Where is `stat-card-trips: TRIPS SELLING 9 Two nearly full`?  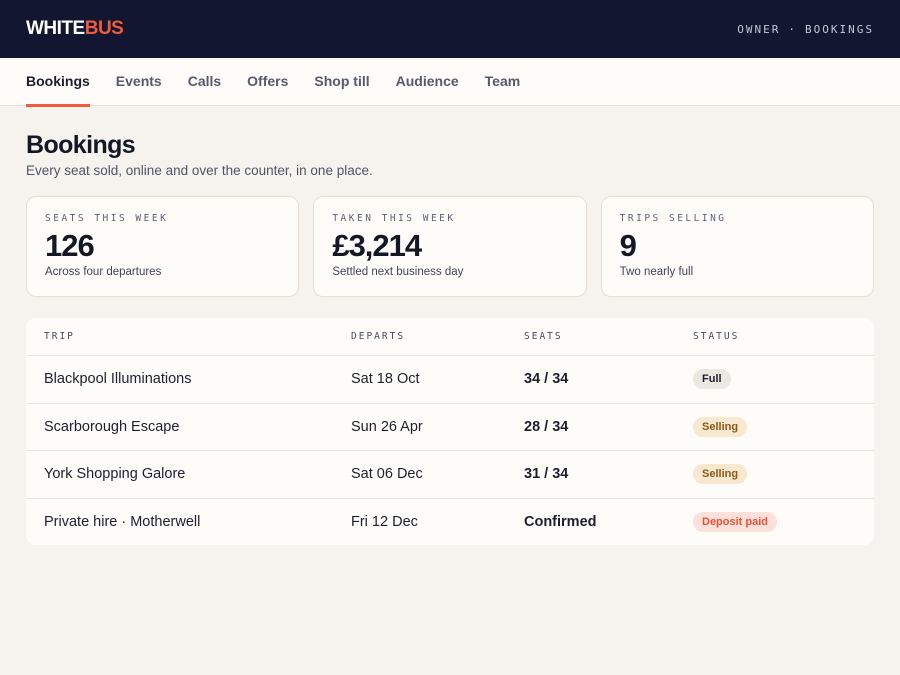
stat-card-trips: TRIPS SELLING 9 Two nearly full is located at coordinates (737, 246).